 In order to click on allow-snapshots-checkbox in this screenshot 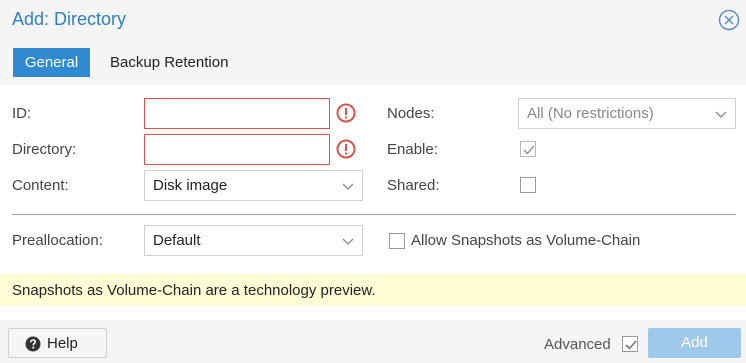, I will do `click(397, 241)`.